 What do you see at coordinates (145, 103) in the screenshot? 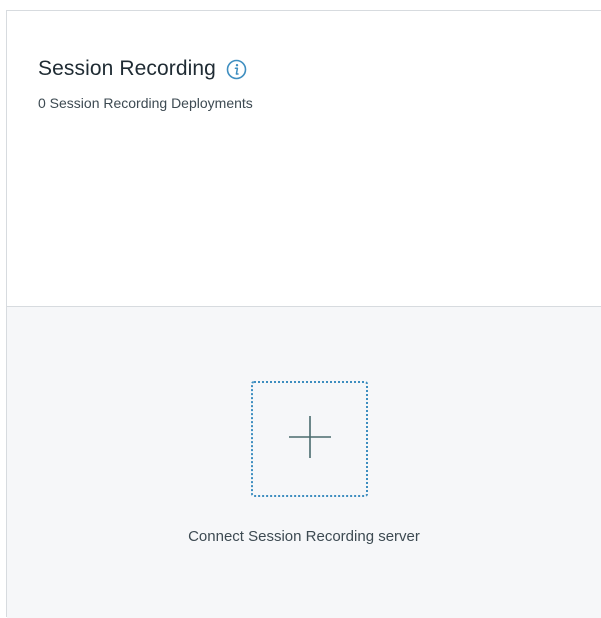
I see `deployment-count: 0 Session Recording Deployments` at bounding box center [145, 103].